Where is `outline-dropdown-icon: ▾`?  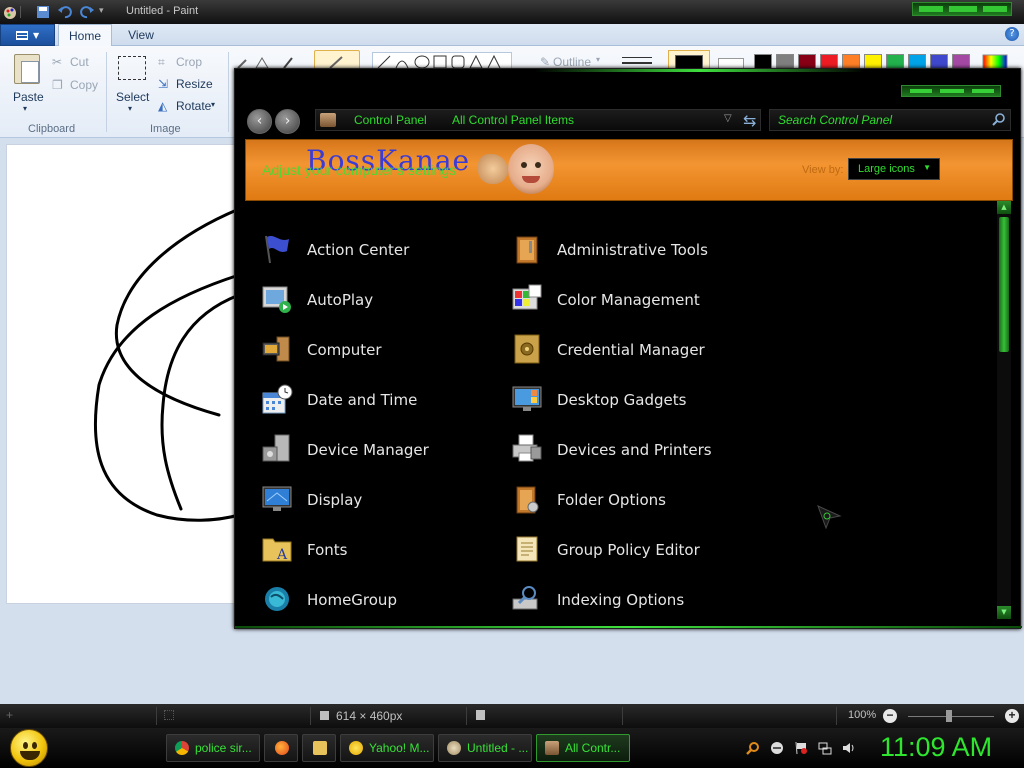
outline-dropdown-icon: ▾ is located at coordinates (598, 59).